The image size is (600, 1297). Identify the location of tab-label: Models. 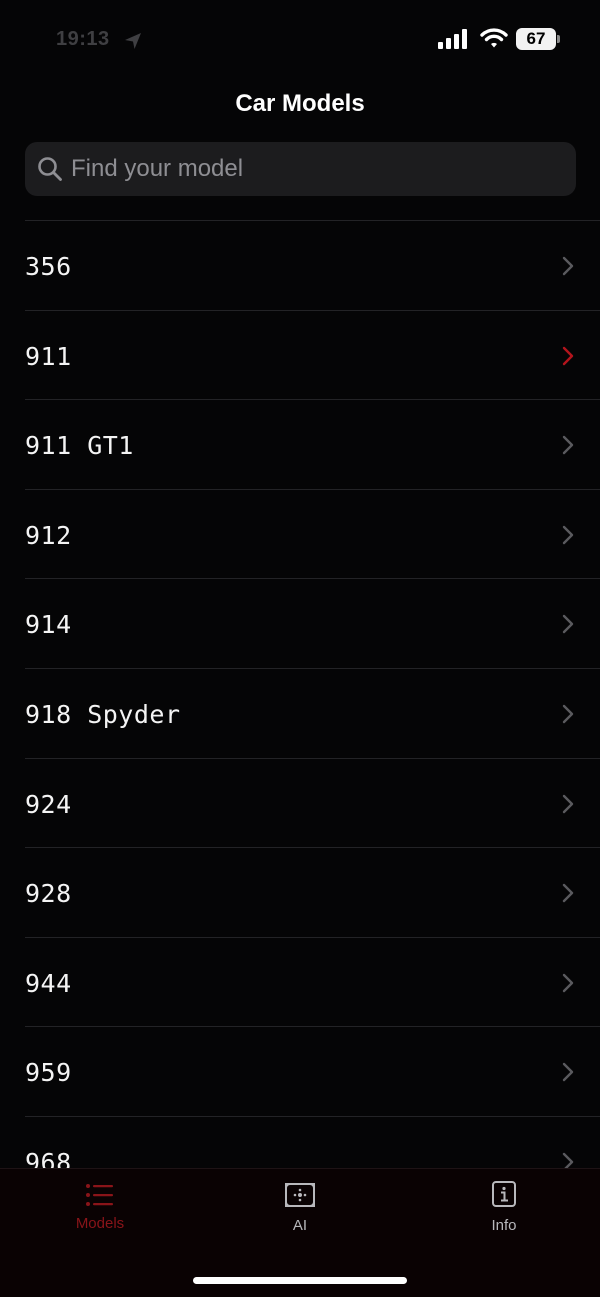
(100, 1223).